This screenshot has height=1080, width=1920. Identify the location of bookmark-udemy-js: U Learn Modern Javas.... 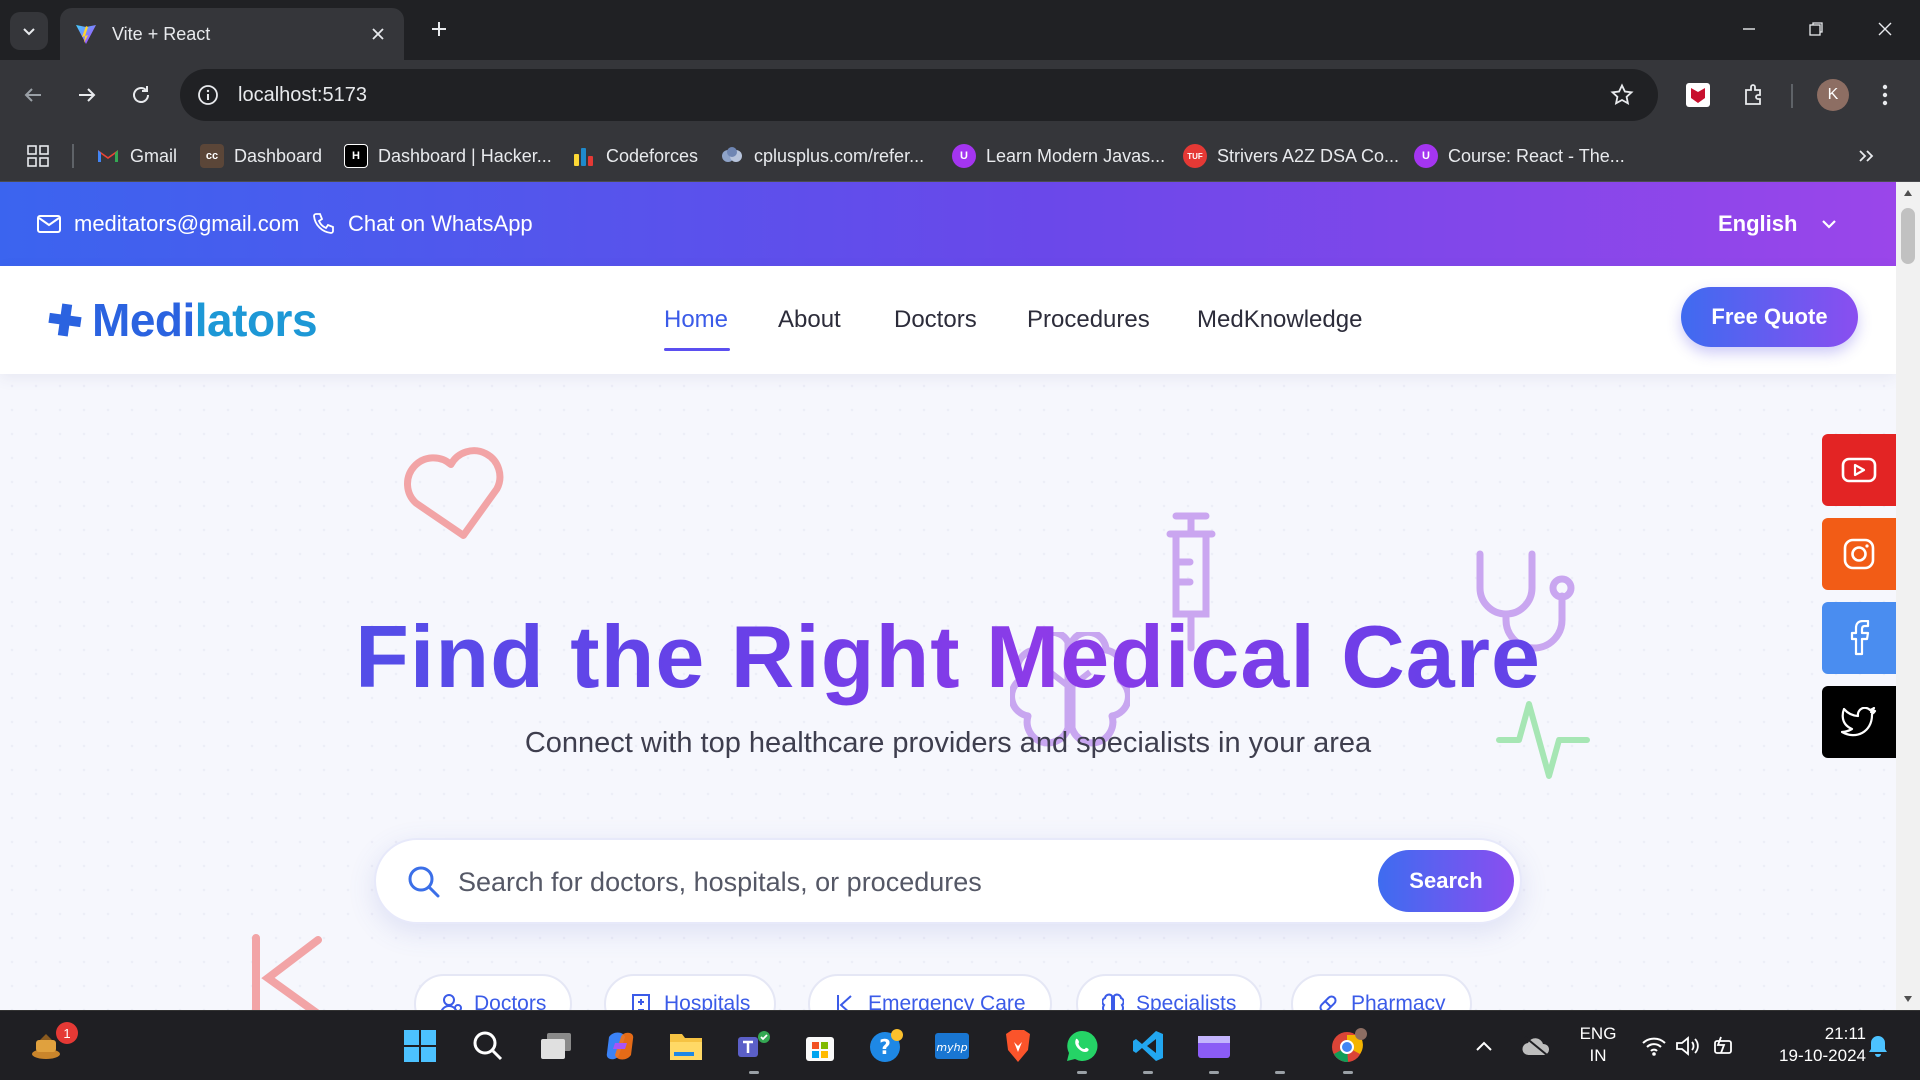
(1058, 156).